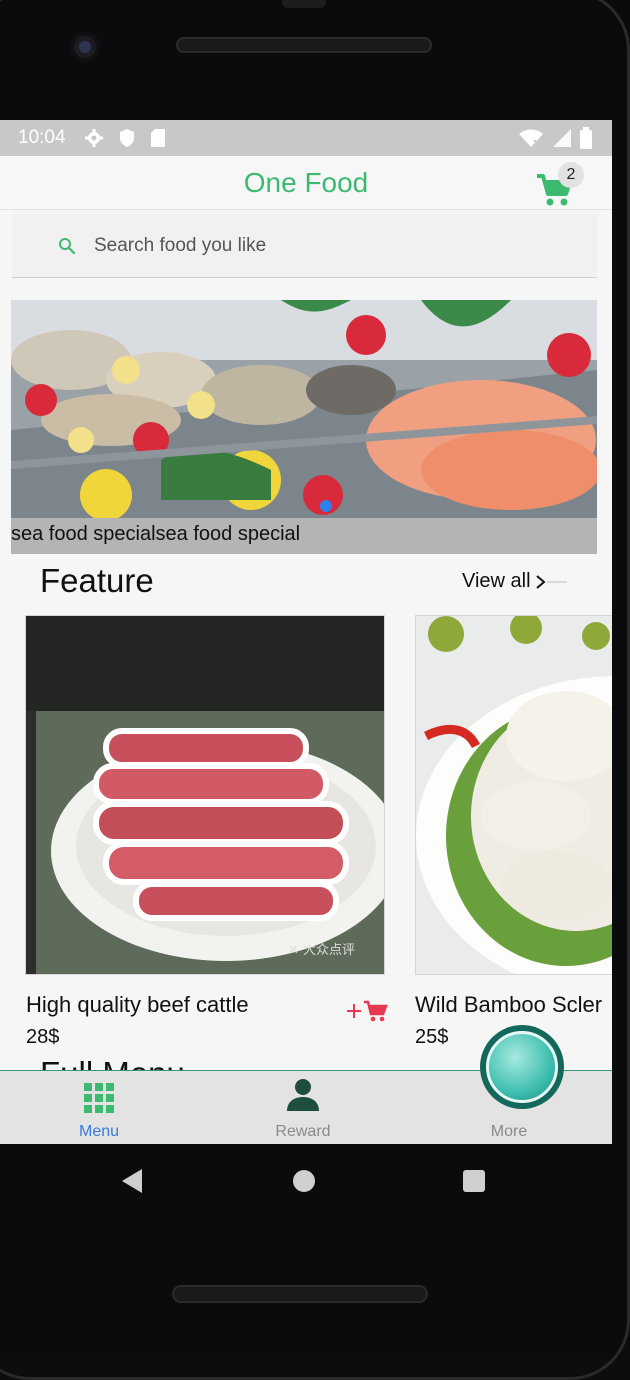 This screenshot has width=630, height=1380. I want to click on person-icon, so click(303, 1095).